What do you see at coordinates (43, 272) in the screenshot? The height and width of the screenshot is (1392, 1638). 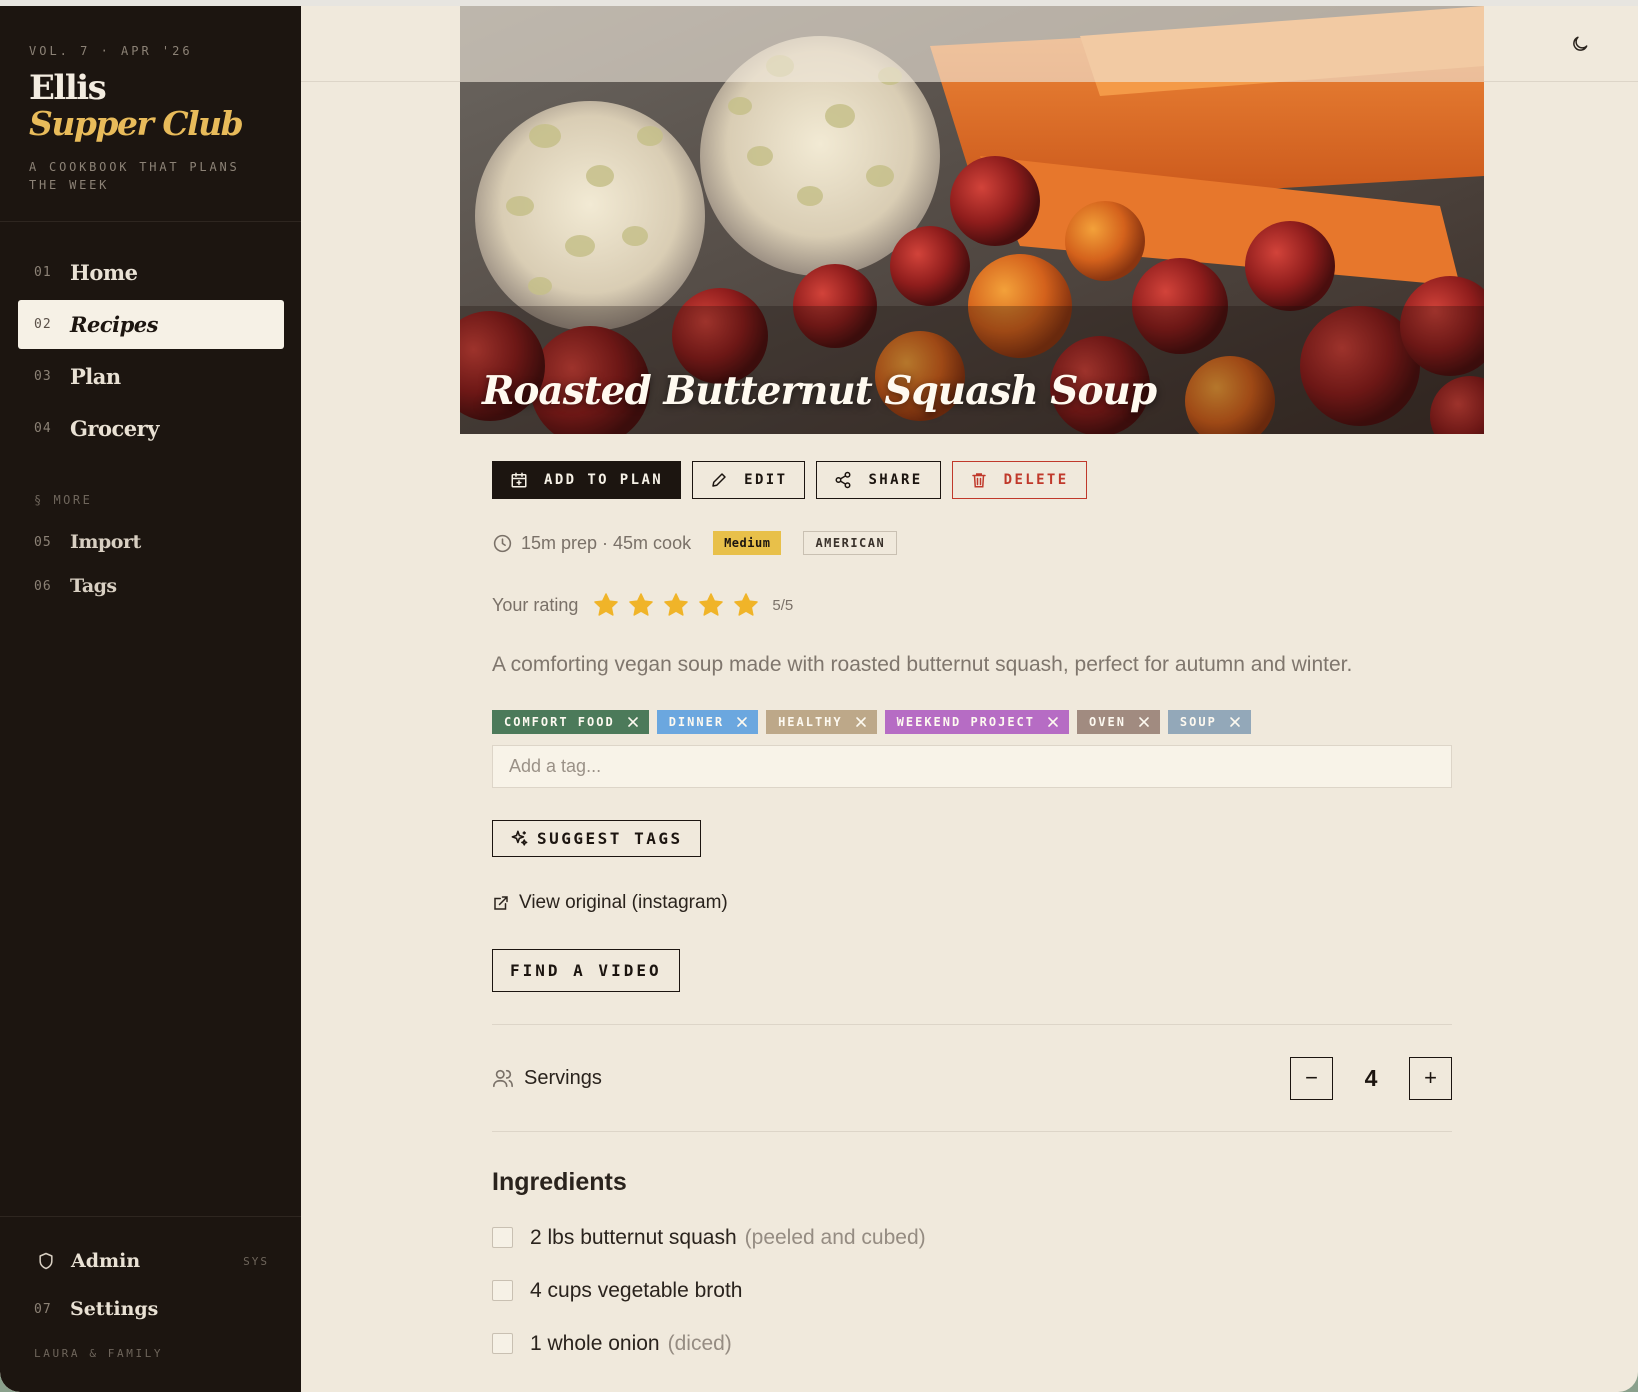 I see `nav-item-number: 01` at bounding box center [43, 272].